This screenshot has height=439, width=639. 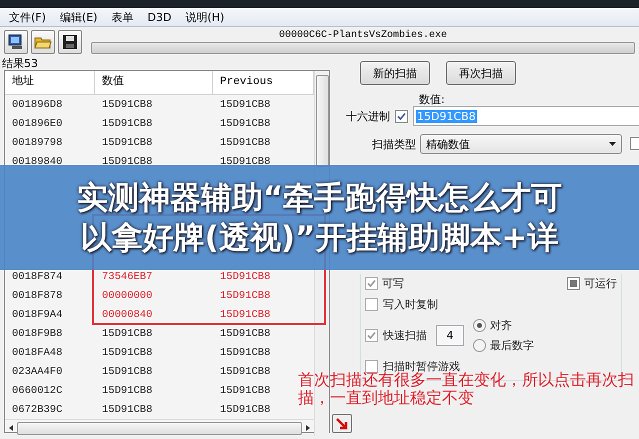 What do you see at coordinates (37, 390) in the screenshot?
I see `address-cell: 0660012C` at bounding box center [37, 390].